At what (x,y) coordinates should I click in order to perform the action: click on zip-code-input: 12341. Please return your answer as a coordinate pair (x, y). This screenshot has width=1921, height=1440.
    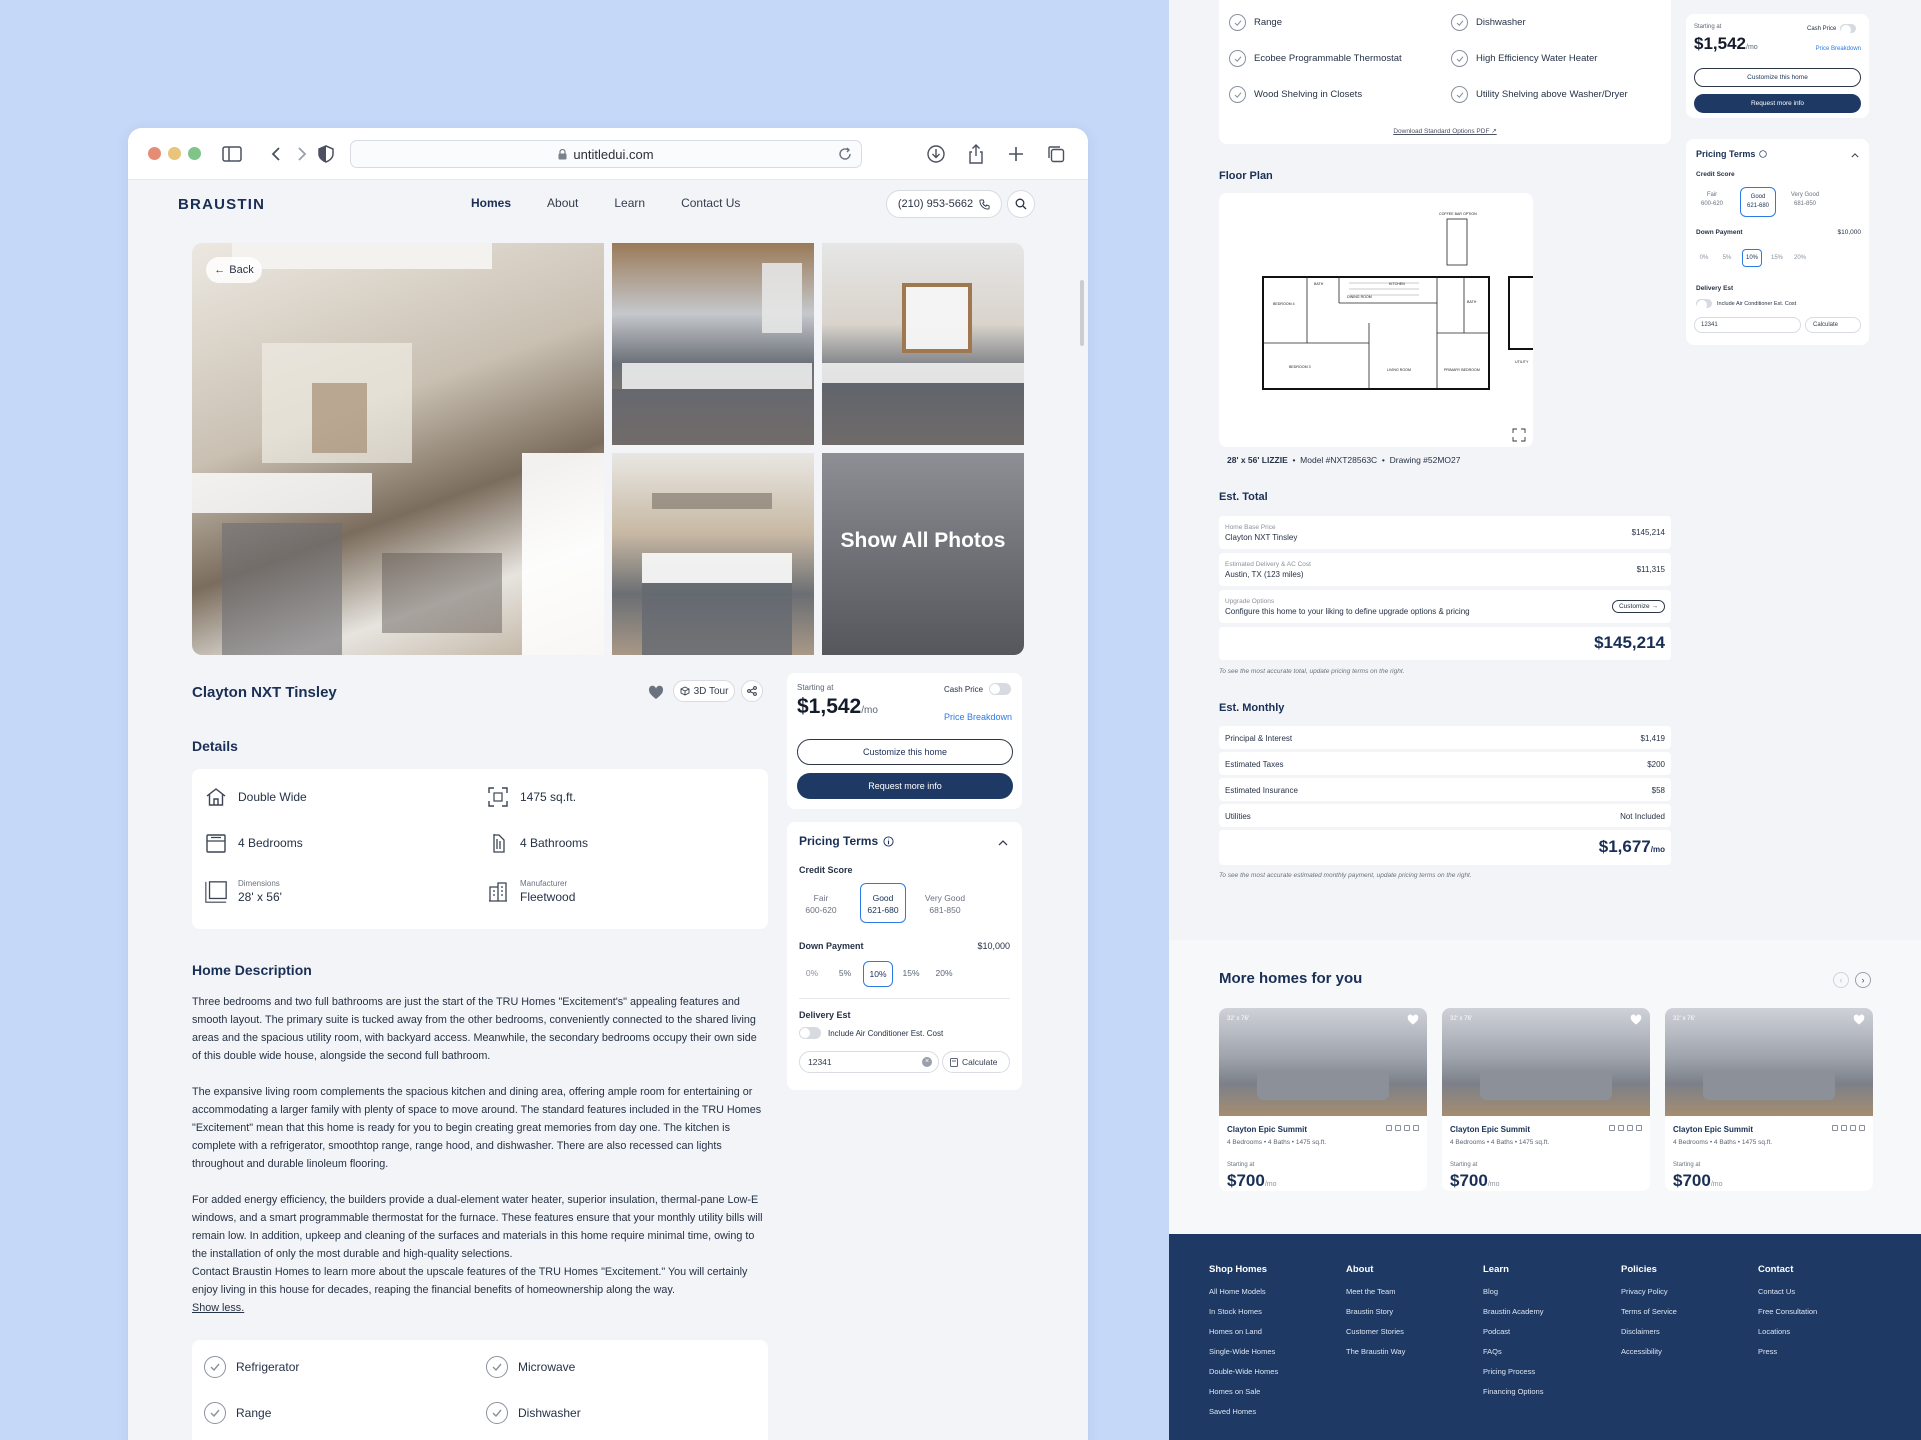
    Looking at the image, I should click on (1747, 325).